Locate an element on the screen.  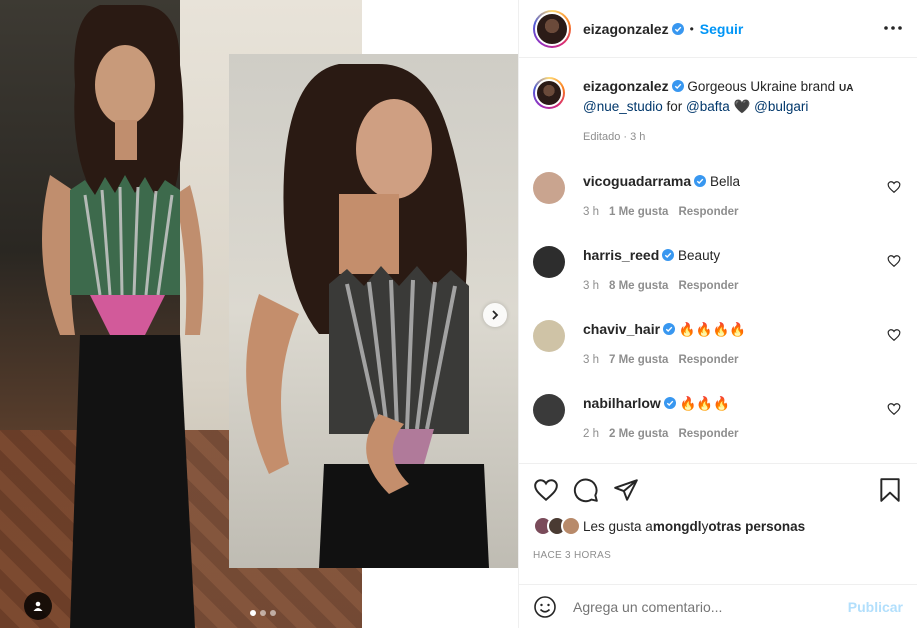
comment-meta: 3 h 1 Me gusta Responder is located at coordinates (743, 212).